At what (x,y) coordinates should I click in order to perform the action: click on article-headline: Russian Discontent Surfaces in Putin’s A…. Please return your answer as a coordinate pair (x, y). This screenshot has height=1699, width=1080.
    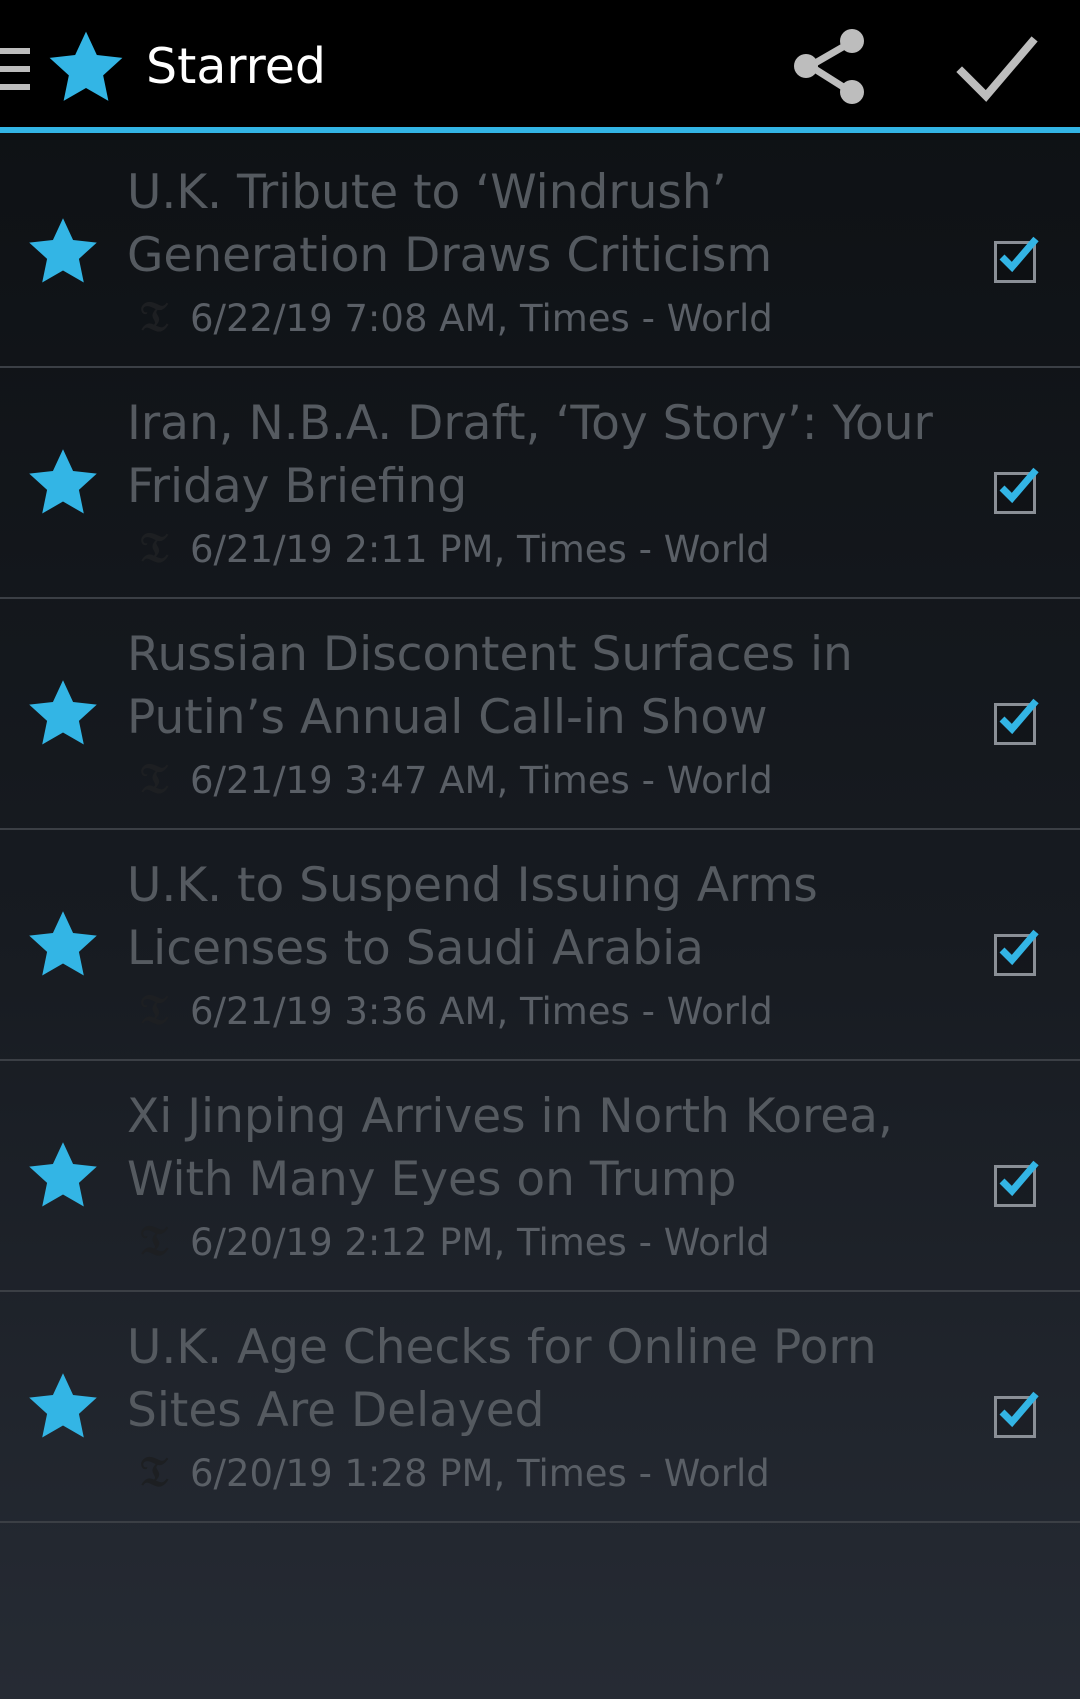
    Looking at the image, I should click on (490, 686).